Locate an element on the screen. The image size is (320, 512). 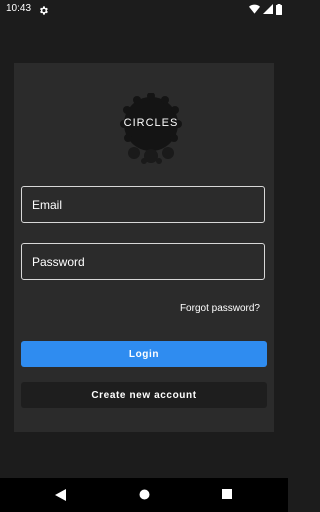
wifi-icon is located at coordinates (254, 9).